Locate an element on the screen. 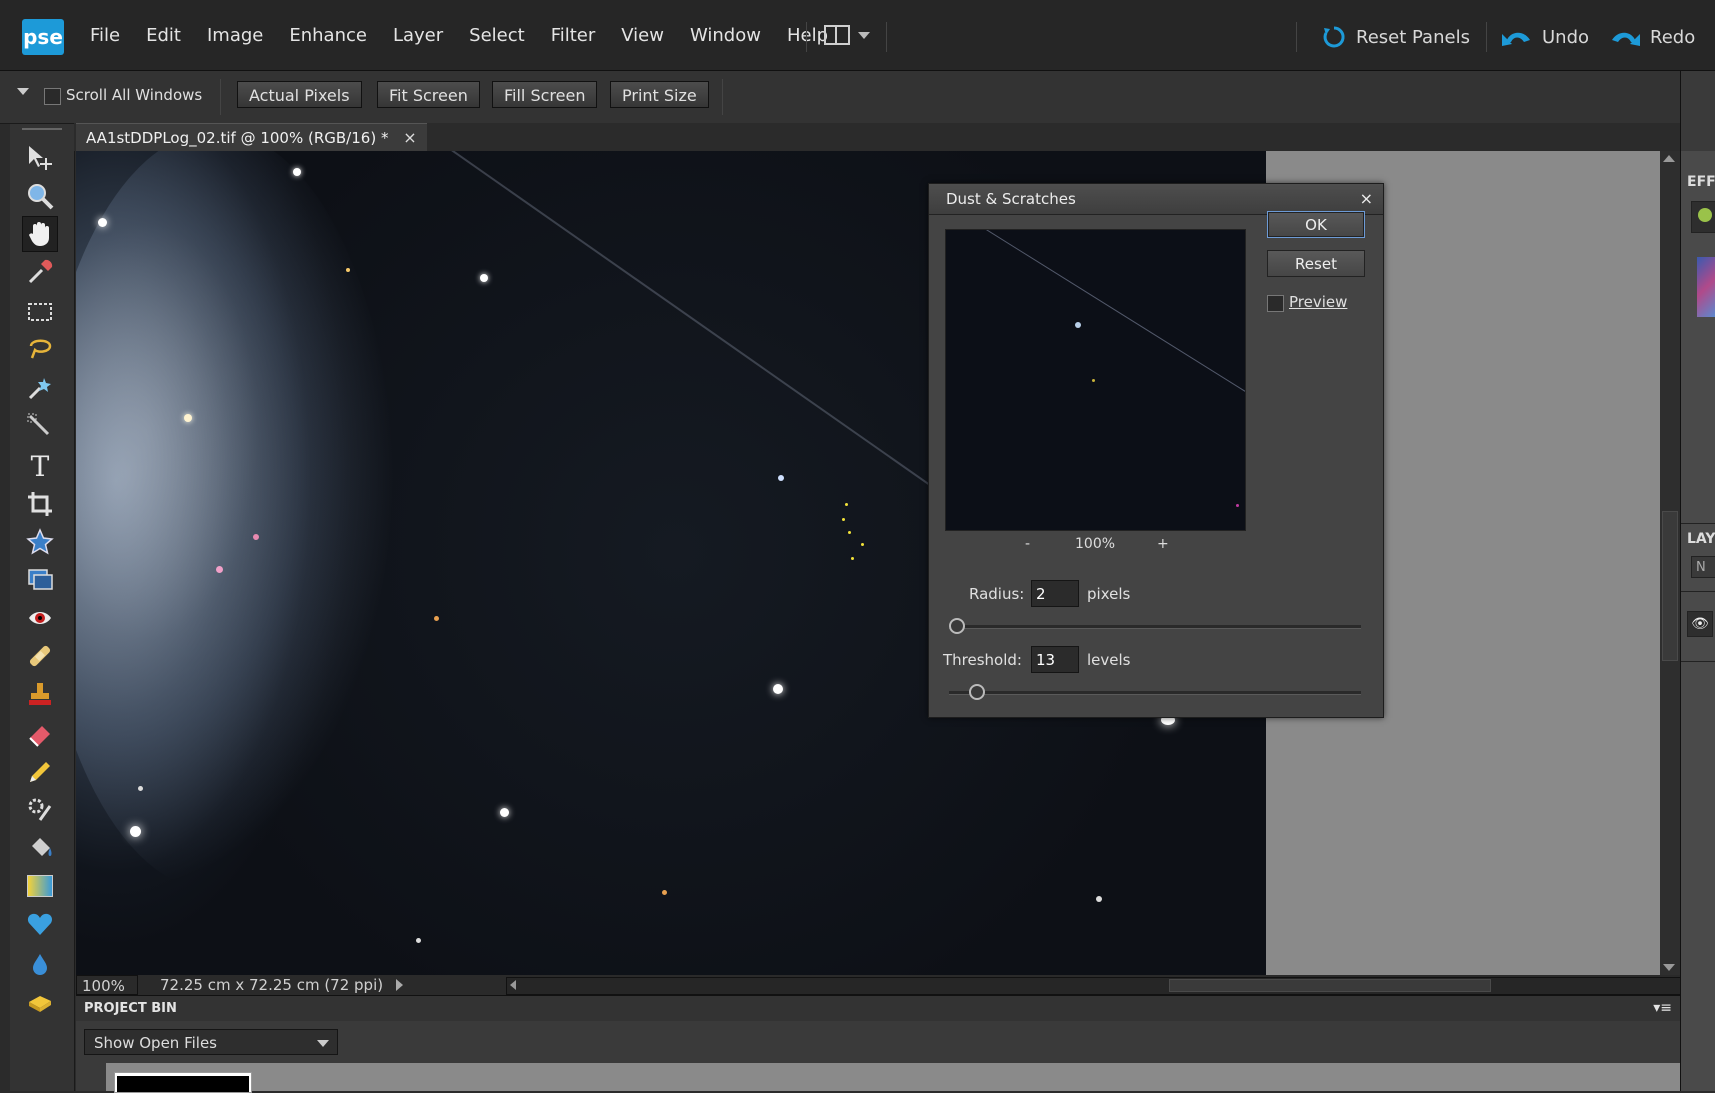 The image size is (1715, 1093). print-size-button: Print Size is located at coordinates (659, 94).